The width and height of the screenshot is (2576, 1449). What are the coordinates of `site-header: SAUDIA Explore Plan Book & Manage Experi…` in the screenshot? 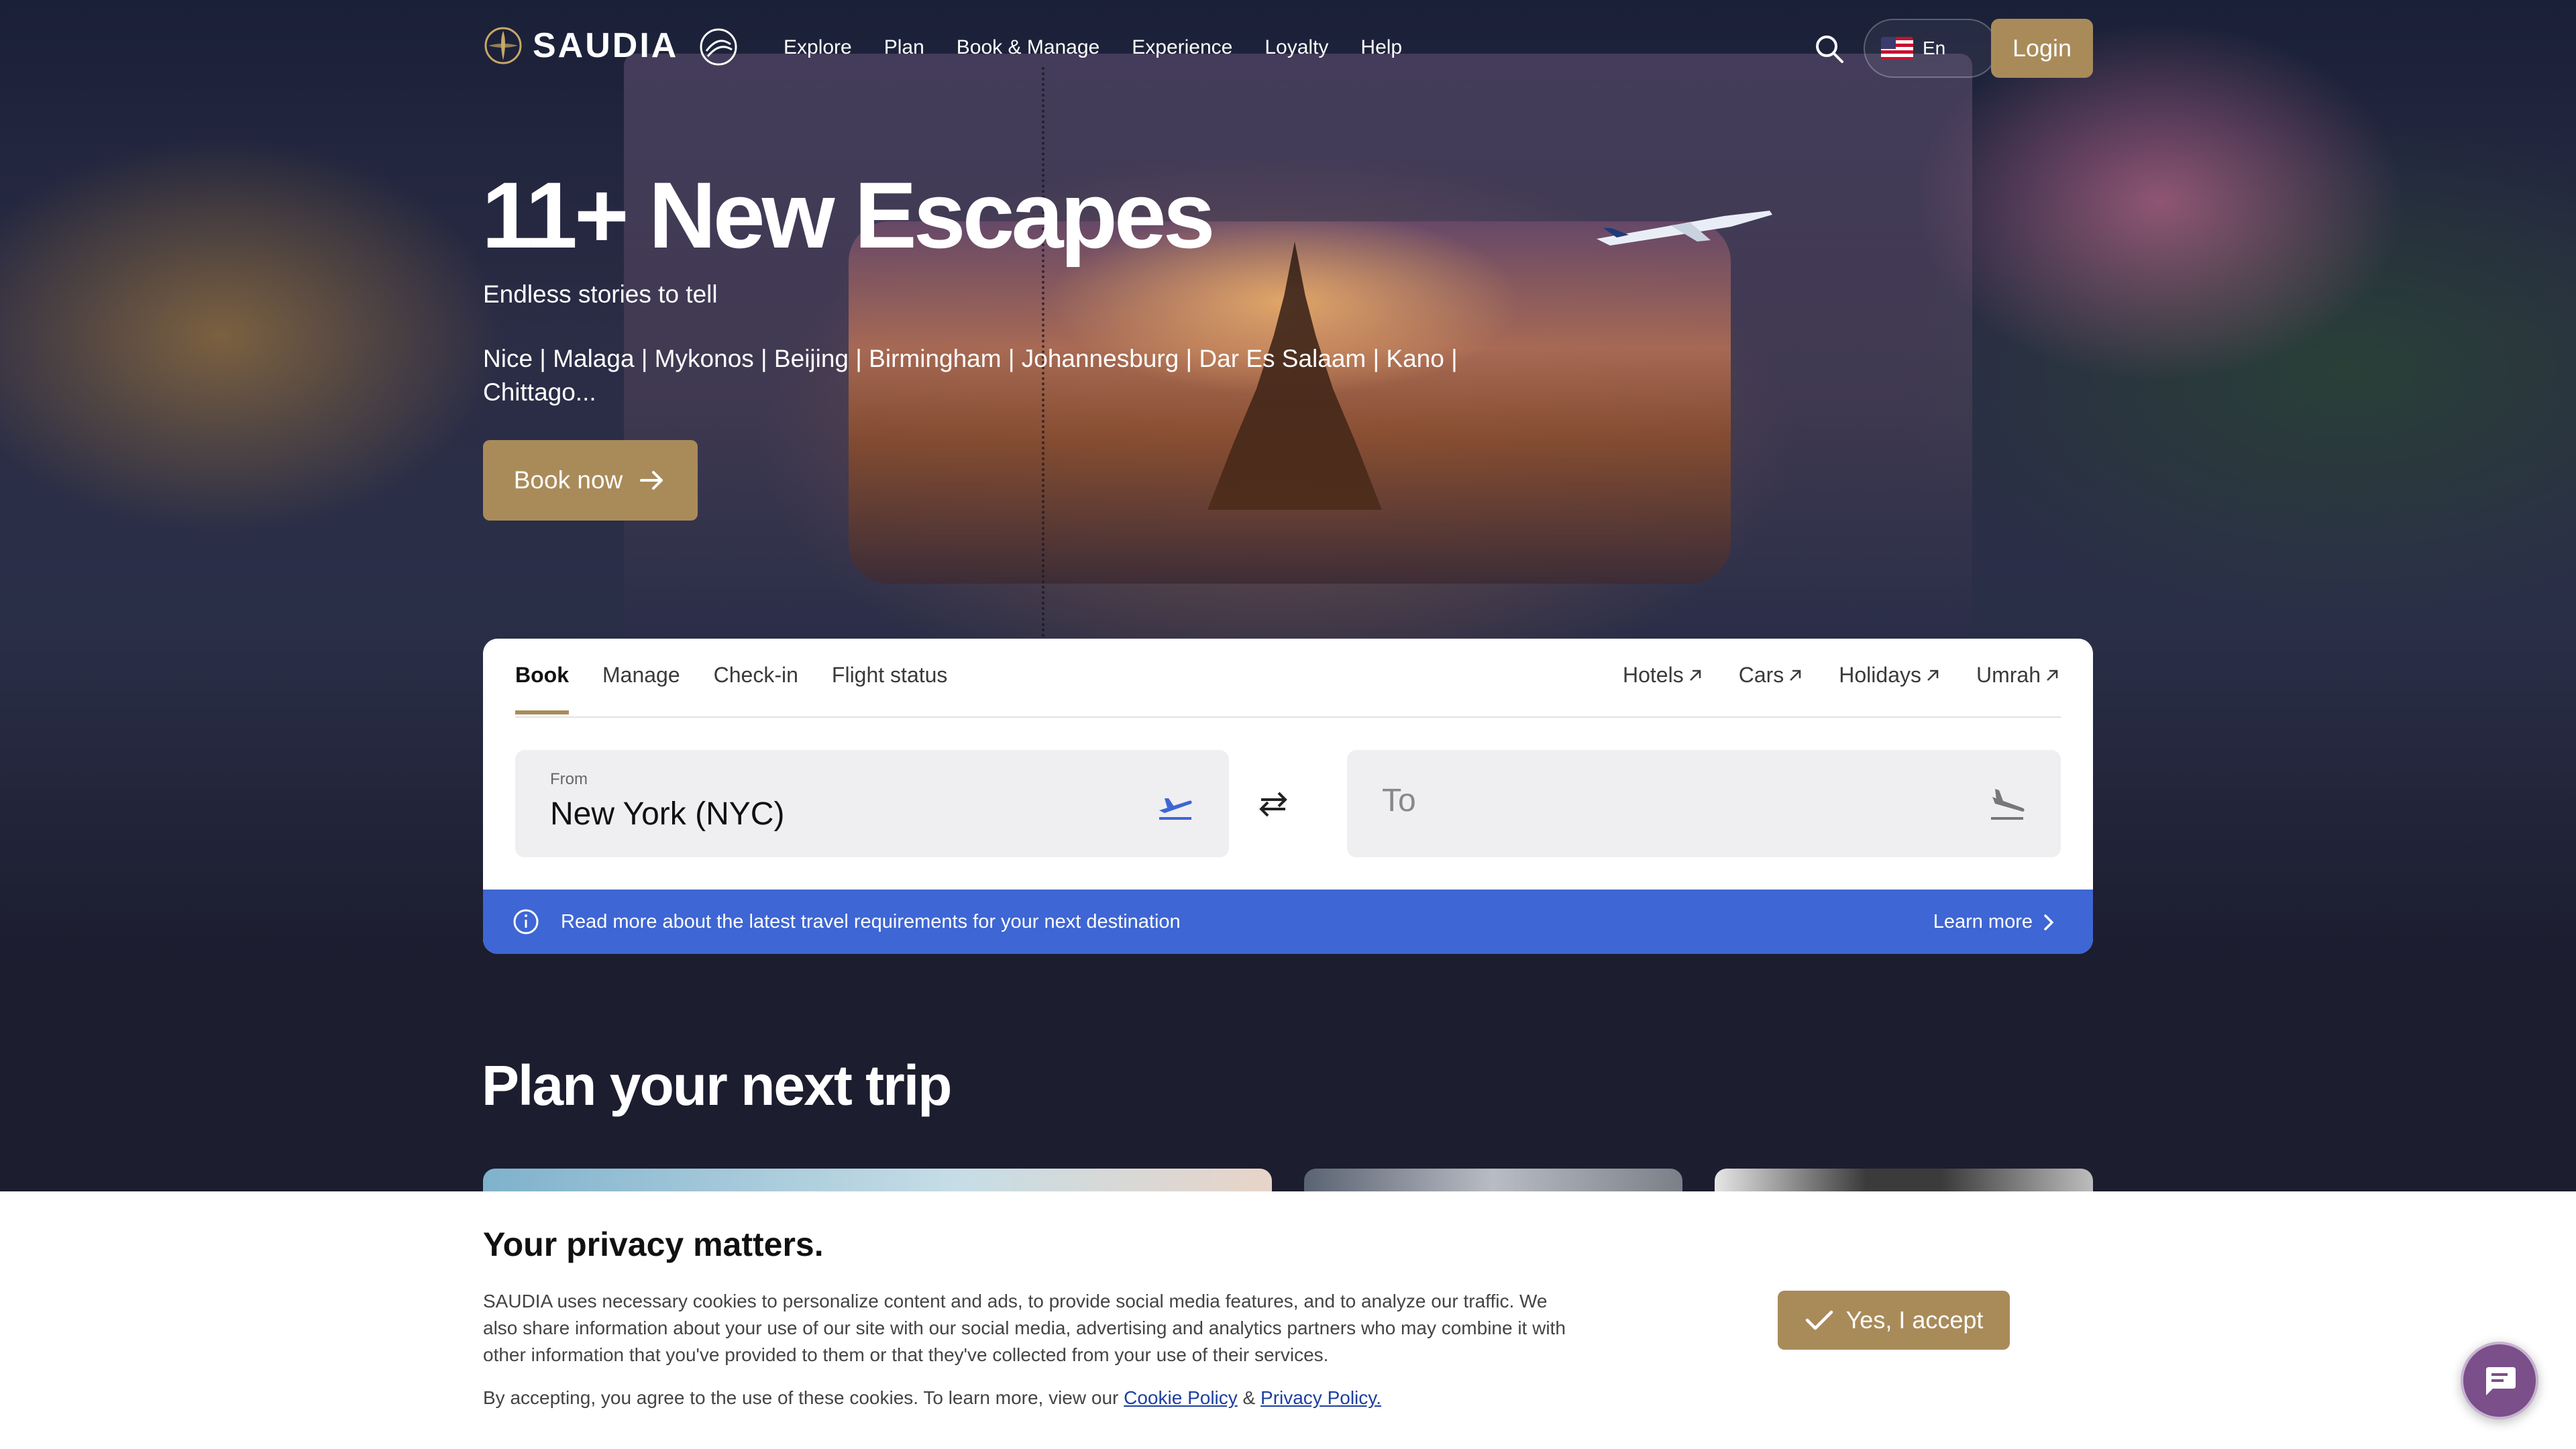 It's located at (1288, 49).